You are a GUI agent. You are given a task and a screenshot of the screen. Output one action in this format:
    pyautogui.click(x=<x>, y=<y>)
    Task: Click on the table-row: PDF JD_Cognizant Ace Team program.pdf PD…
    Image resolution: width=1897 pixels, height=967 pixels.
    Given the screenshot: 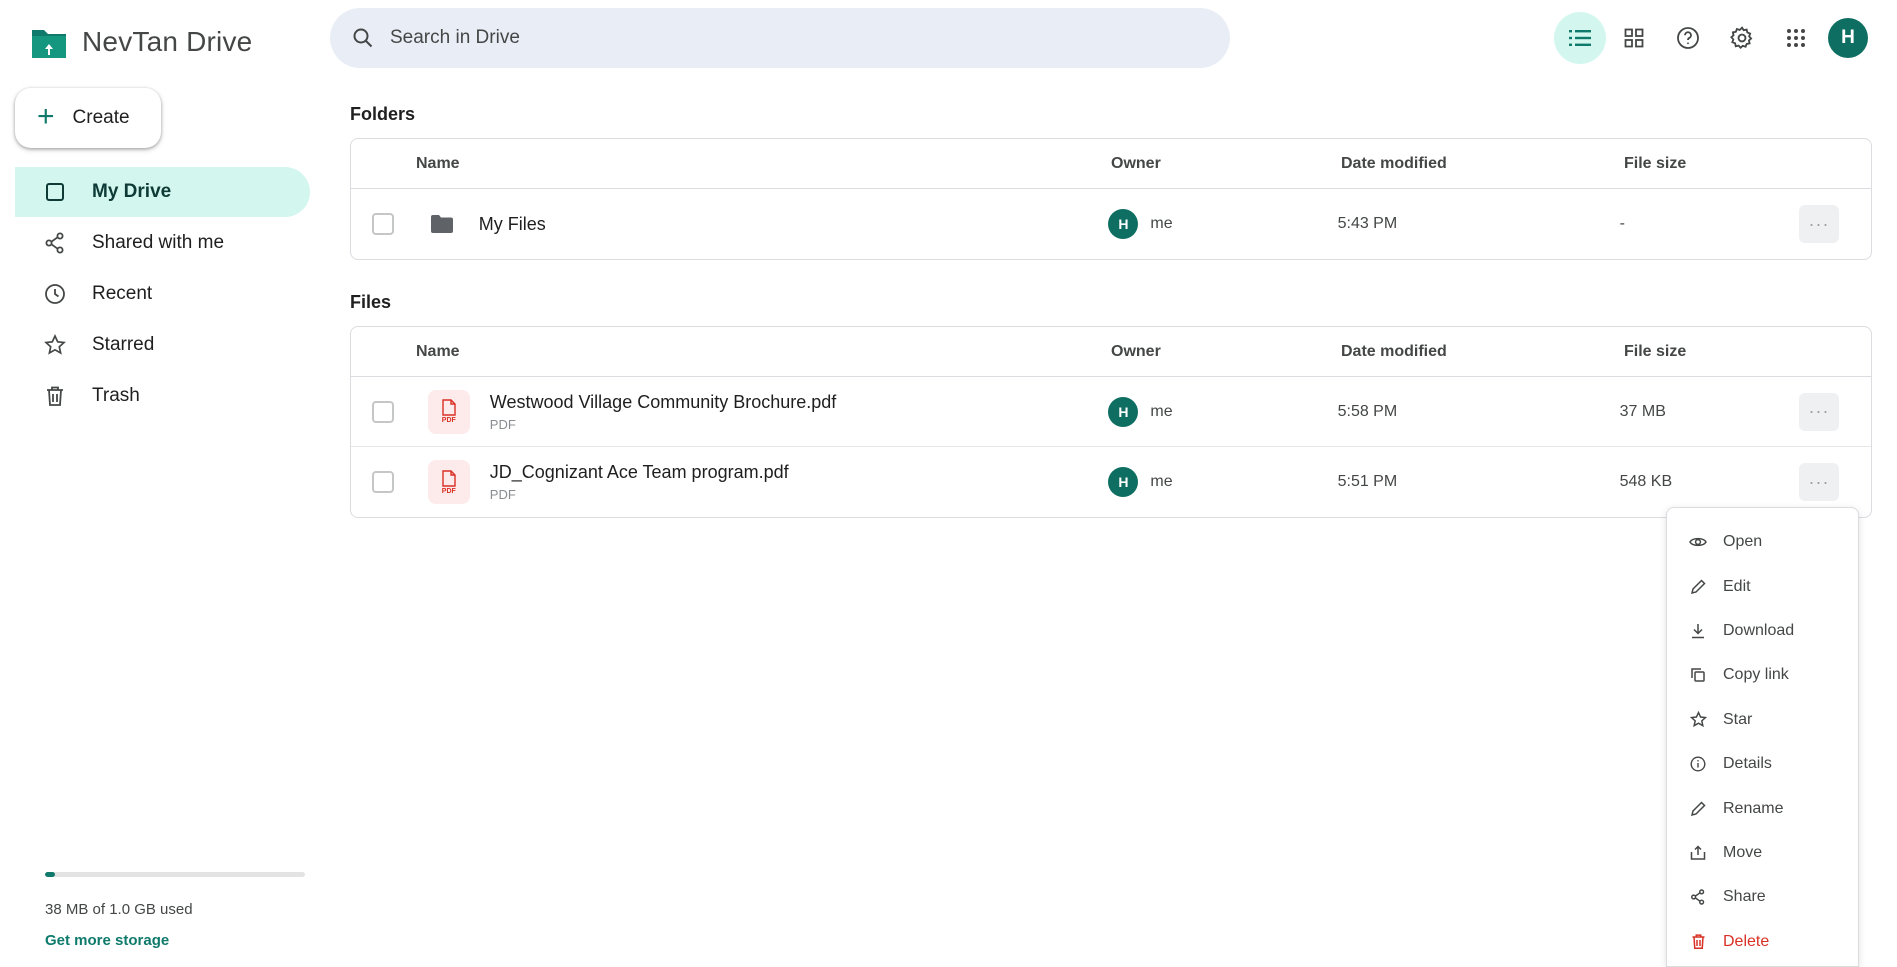 What is the action you would take?
    pyautogui.click(x=1111, y=482)
    